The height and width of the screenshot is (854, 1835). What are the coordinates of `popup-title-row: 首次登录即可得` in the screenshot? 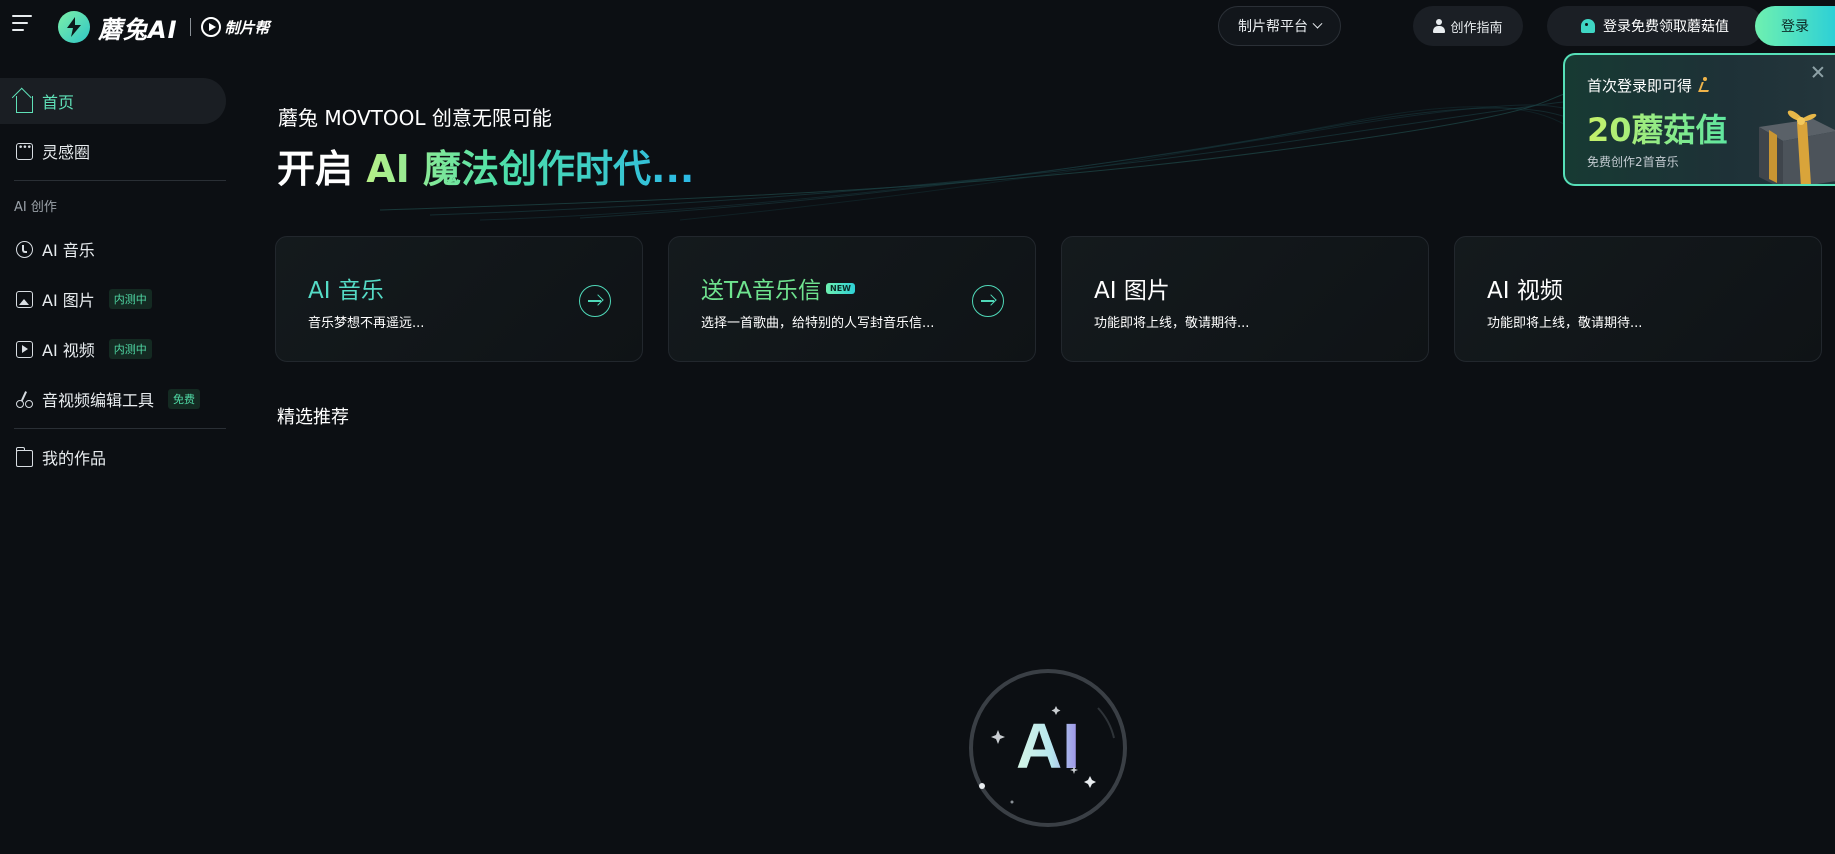 It's located at (1648, 85).